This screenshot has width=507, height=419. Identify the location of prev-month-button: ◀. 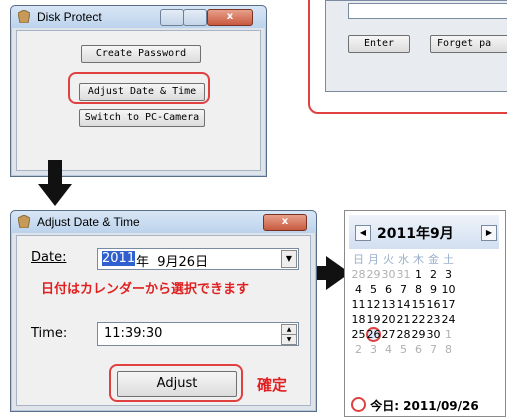
(363, 233).